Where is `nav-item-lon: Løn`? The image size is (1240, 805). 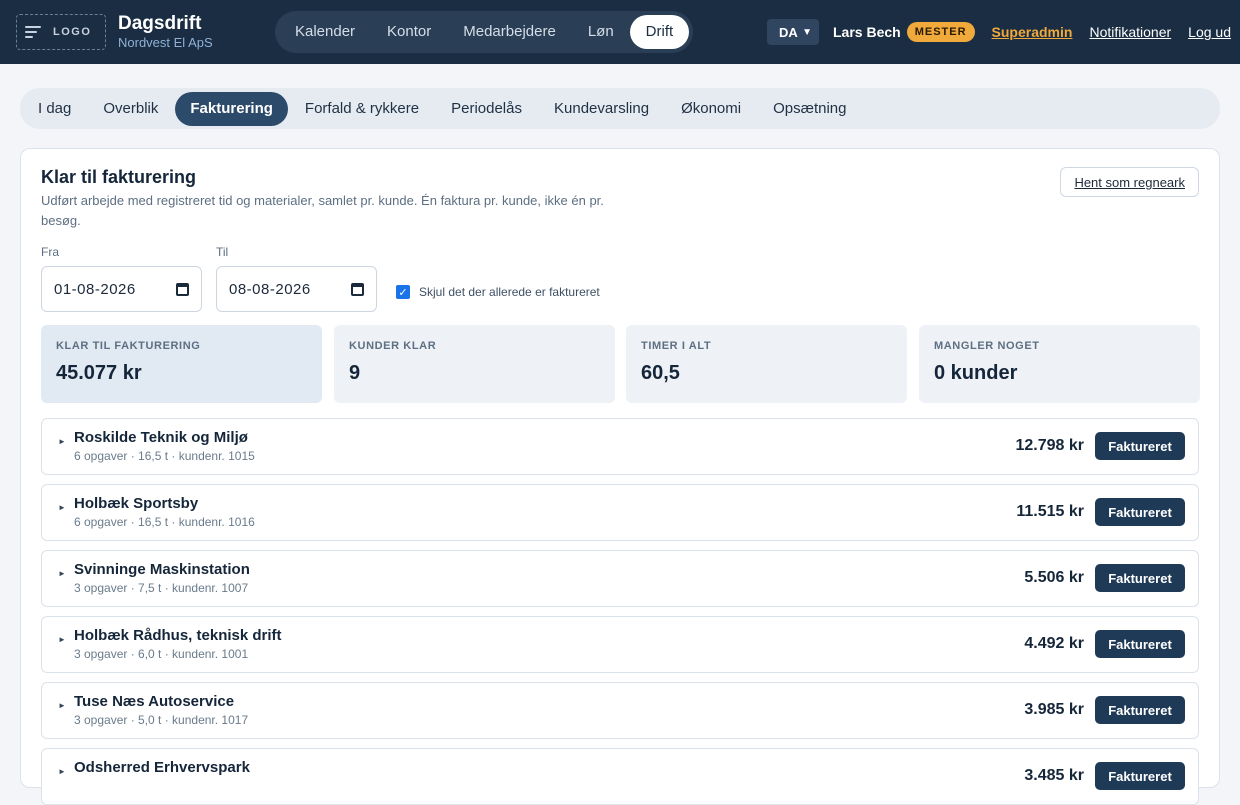
nav-item-lon: Løn is located at coordinates (601, 32).